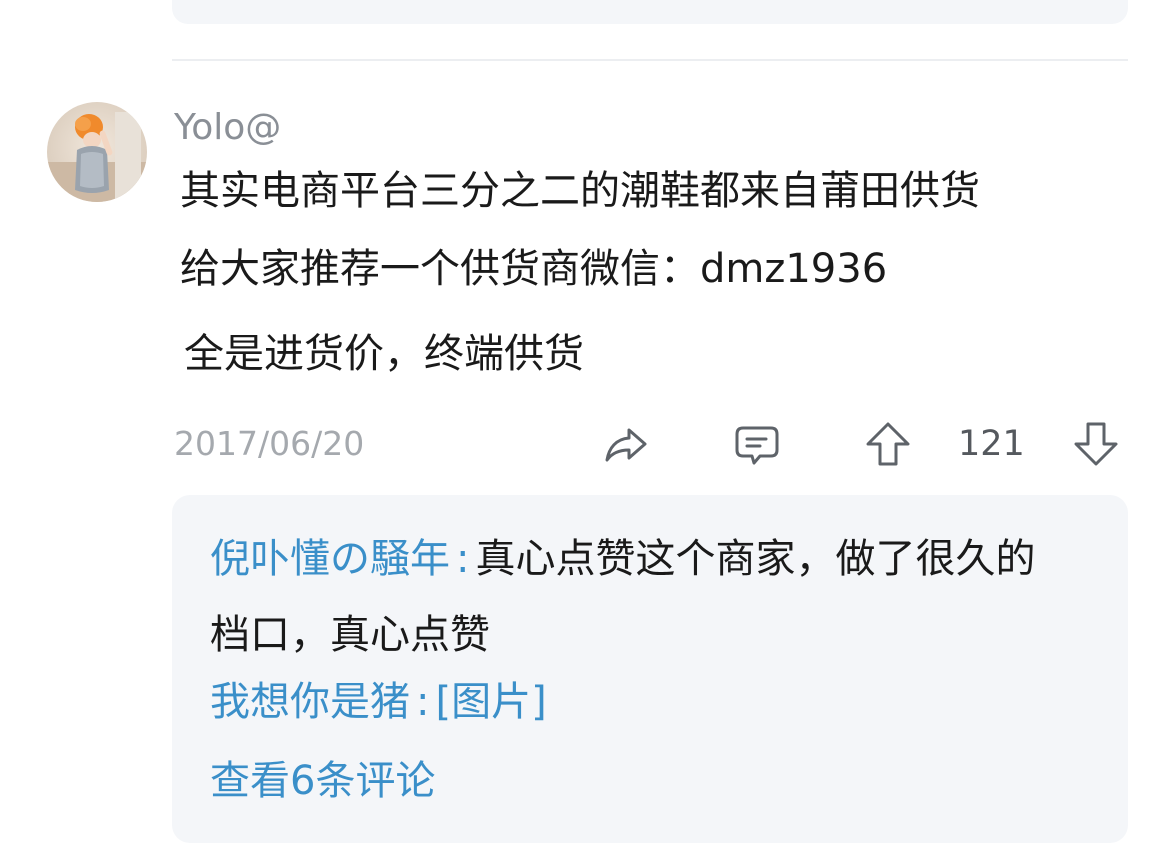  I want to click on view-more-replies-label: 查看6条评论, so click(322, 781).